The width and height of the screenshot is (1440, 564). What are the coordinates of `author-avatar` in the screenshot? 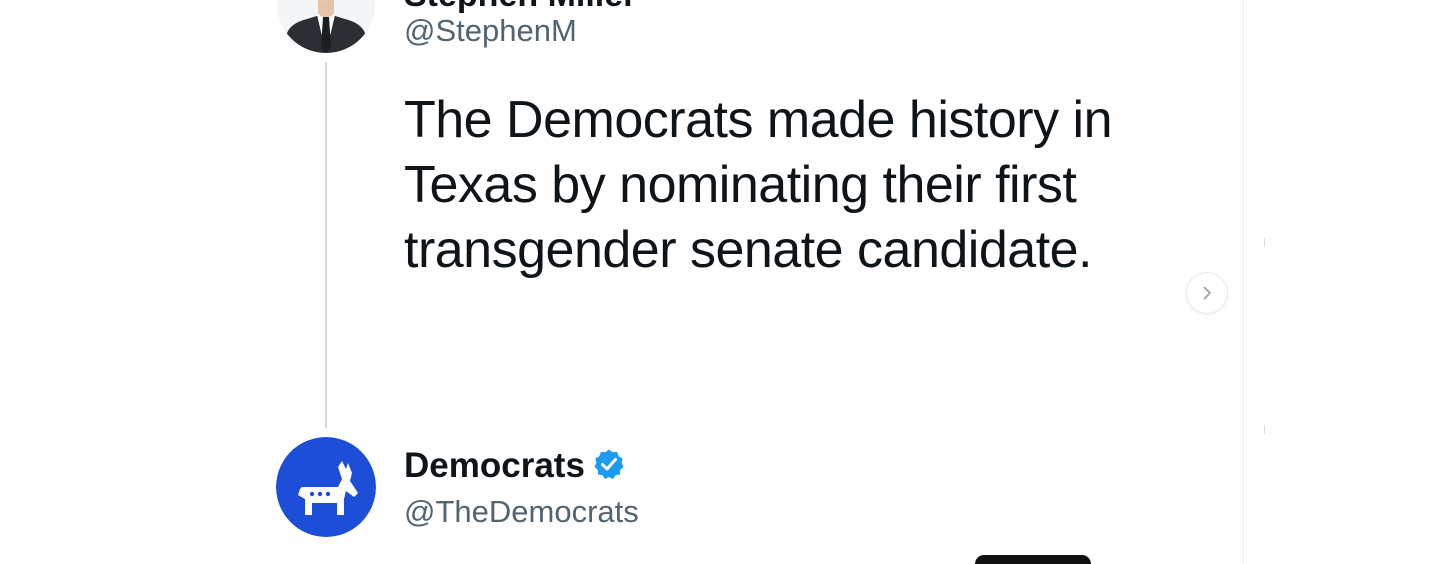 It's located at (326, 26).